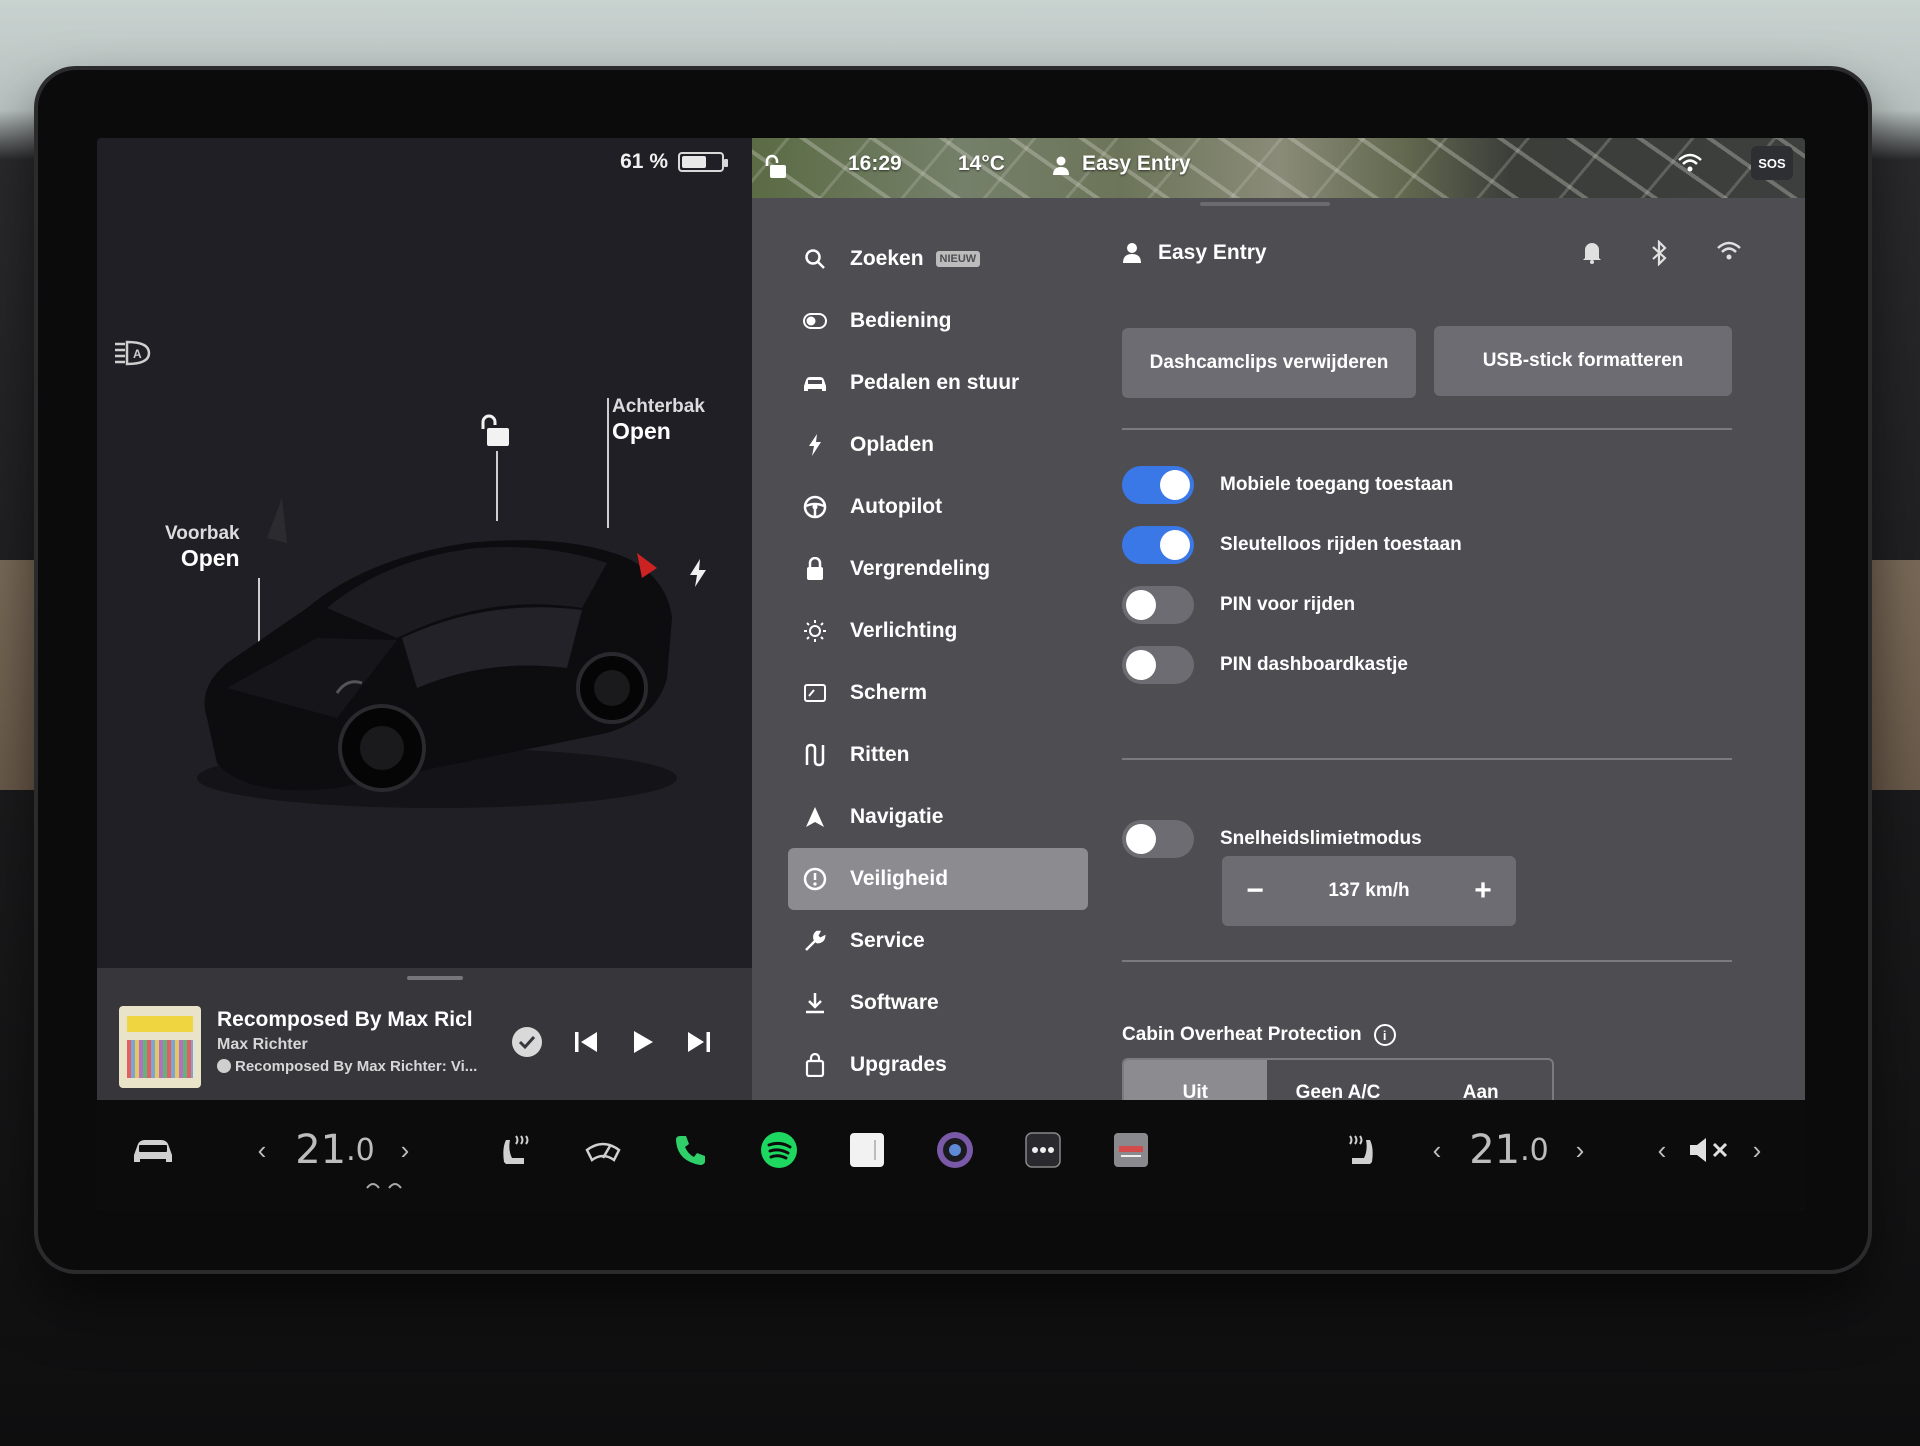 The image size is (1920, 1446). Describe the element at coordinates (1136, 164) in the screenshot. I see `status-profile-name: Easy Entry` at that location.